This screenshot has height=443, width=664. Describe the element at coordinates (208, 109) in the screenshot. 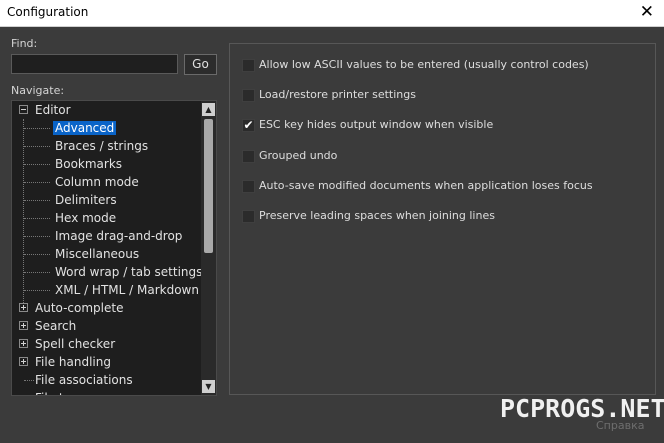

I see `scroll-up-icon: ▲` at that location.